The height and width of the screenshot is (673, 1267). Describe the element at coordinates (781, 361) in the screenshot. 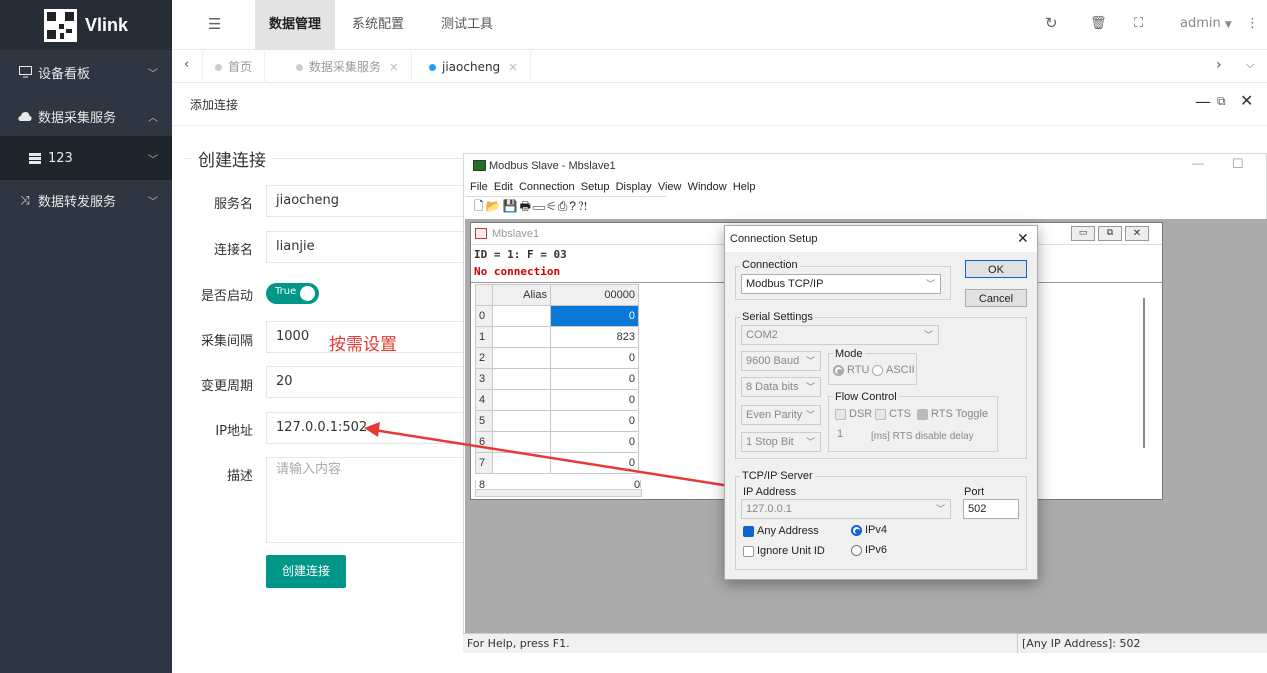

I see `baud-select: 9600 Baud ﹀` at that location.